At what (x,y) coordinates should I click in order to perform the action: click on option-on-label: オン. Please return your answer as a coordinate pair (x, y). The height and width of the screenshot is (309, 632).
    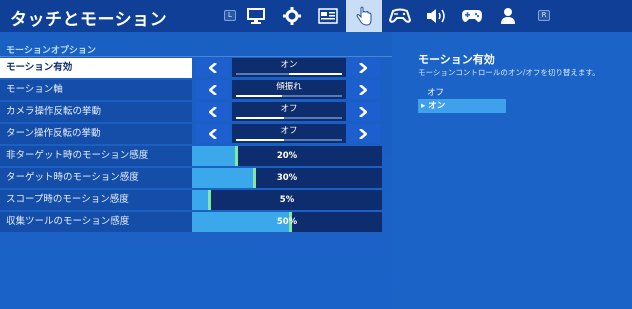
    Looking at the image, I should click on (437, 106).